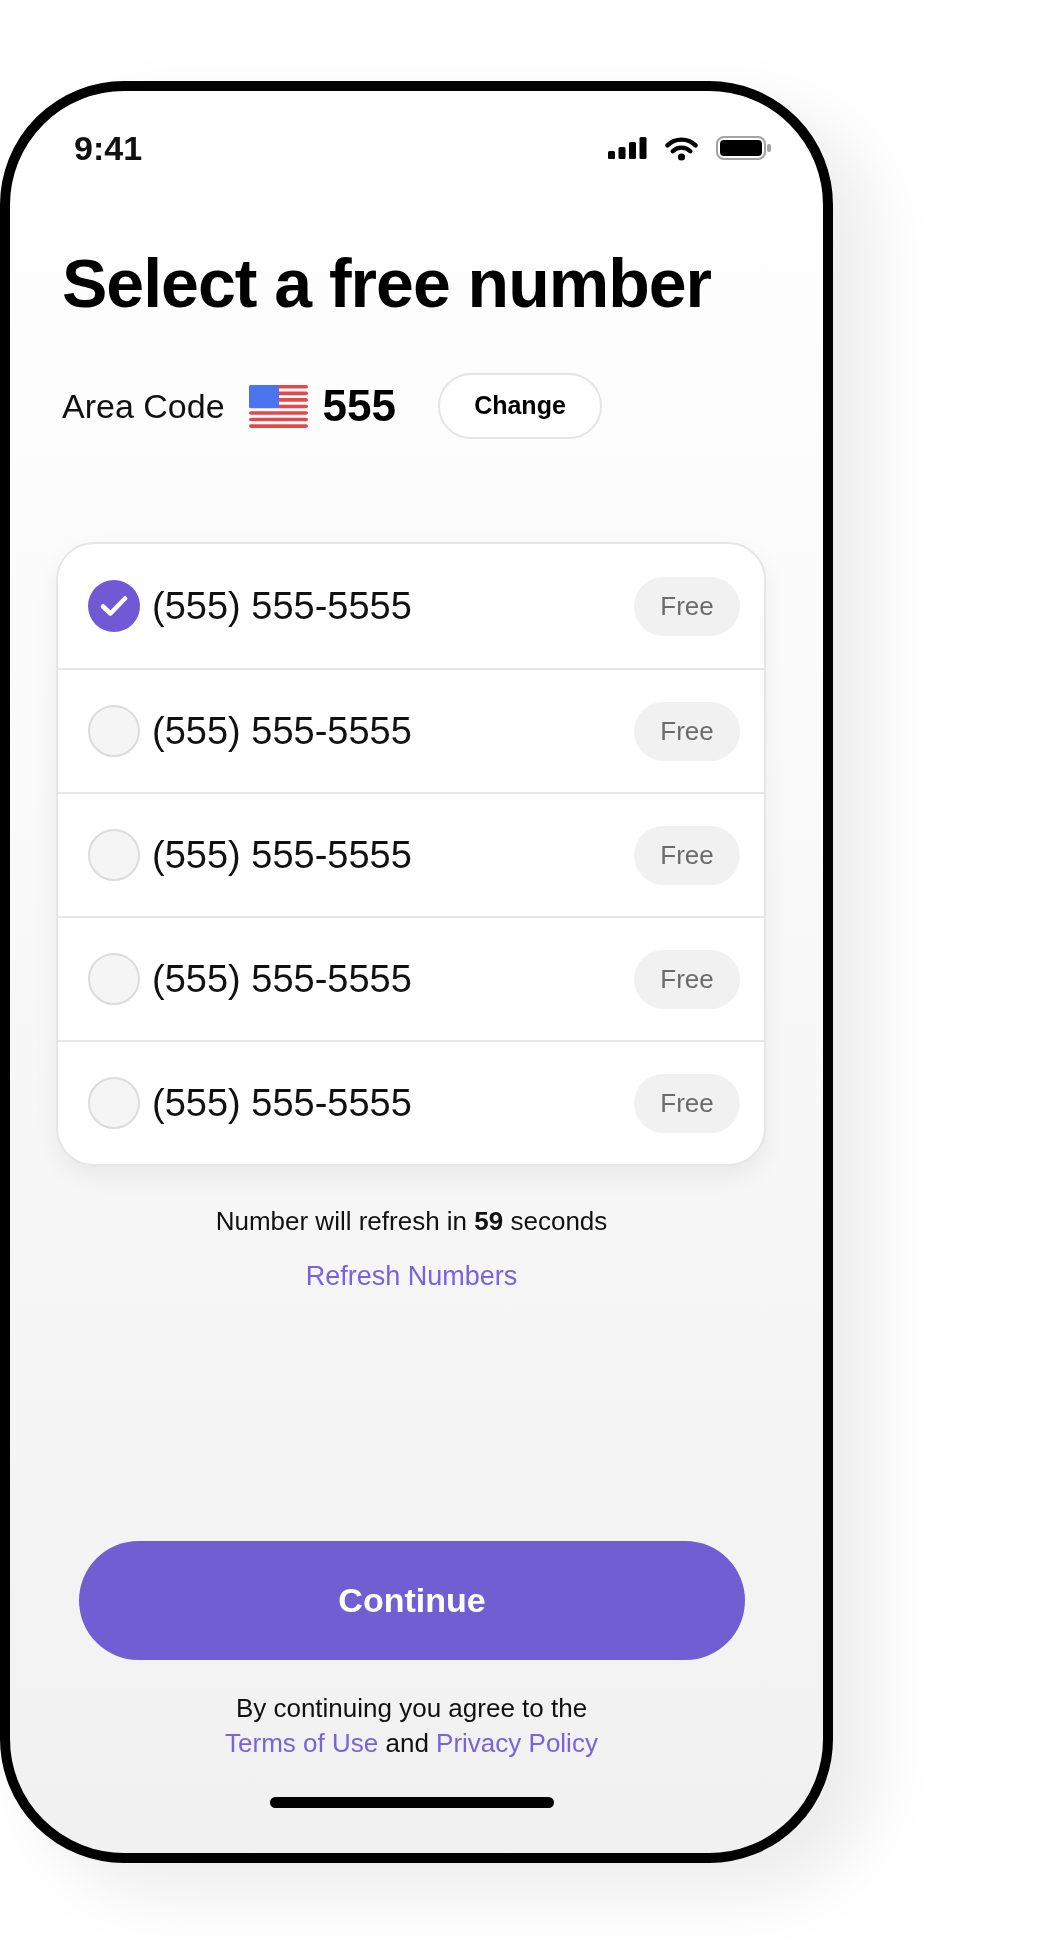  I want to click on area-code-label: Area Code, so click(143, 406).